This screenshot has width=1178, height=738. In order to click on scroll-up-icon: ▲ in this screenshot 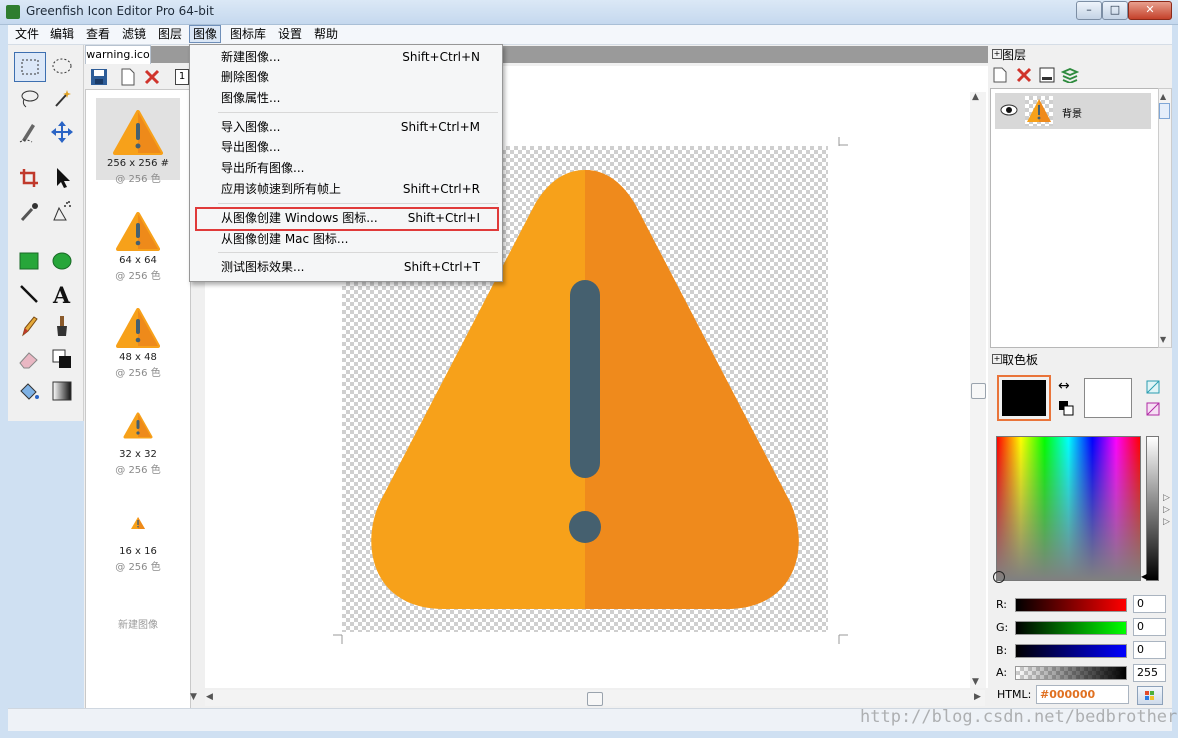, I will do `click(975, 97)`.